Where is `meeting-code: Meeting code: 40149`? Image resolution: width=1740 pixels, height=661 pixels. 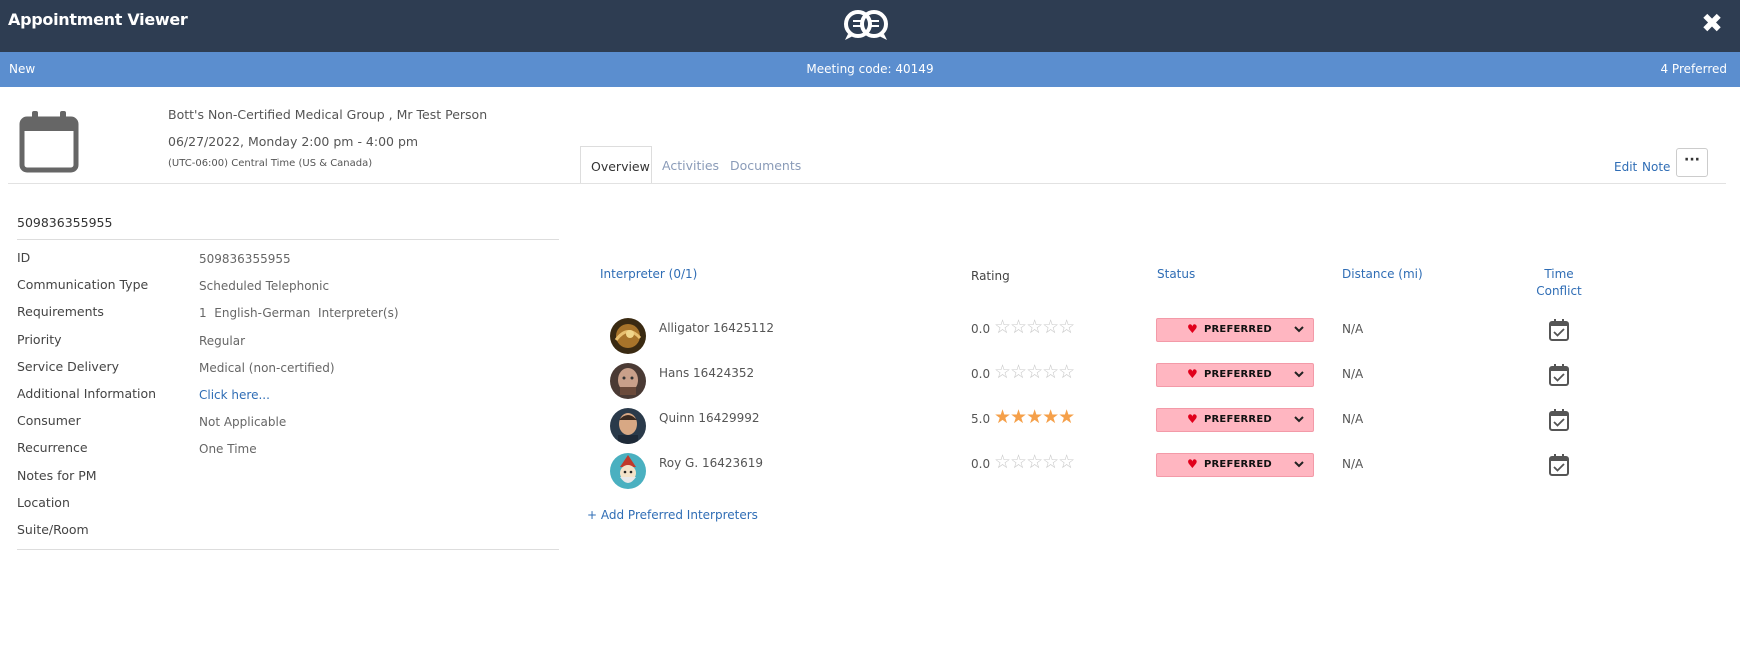
meeting-code: Meeting code: 40149 is located at coordinates (870, 69).